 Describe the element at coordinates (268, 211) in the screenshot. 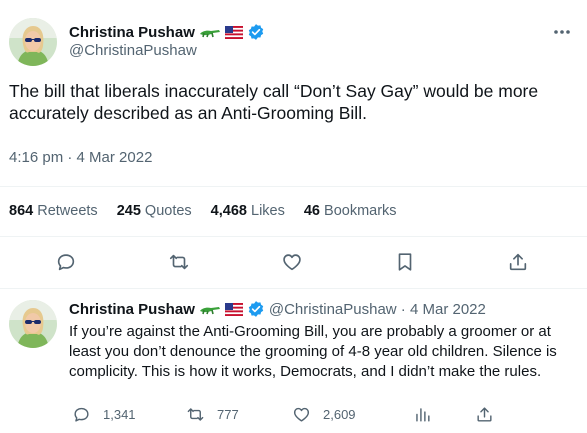

I see `likes-label: Likes` at that location.